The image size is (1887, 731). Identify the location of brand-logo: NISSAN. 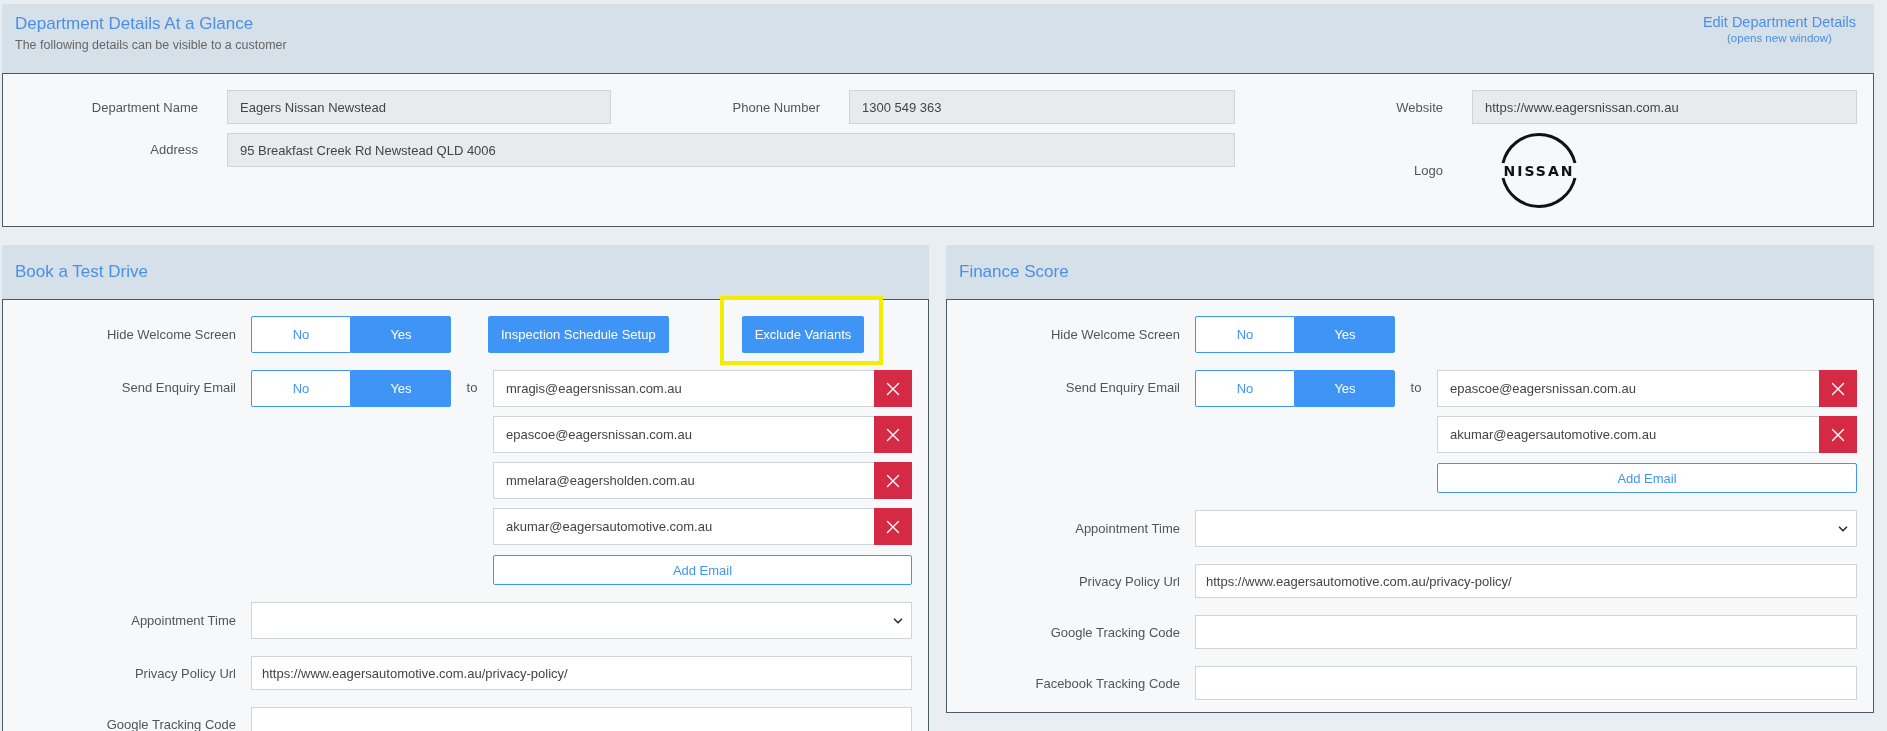
(1539, 170).